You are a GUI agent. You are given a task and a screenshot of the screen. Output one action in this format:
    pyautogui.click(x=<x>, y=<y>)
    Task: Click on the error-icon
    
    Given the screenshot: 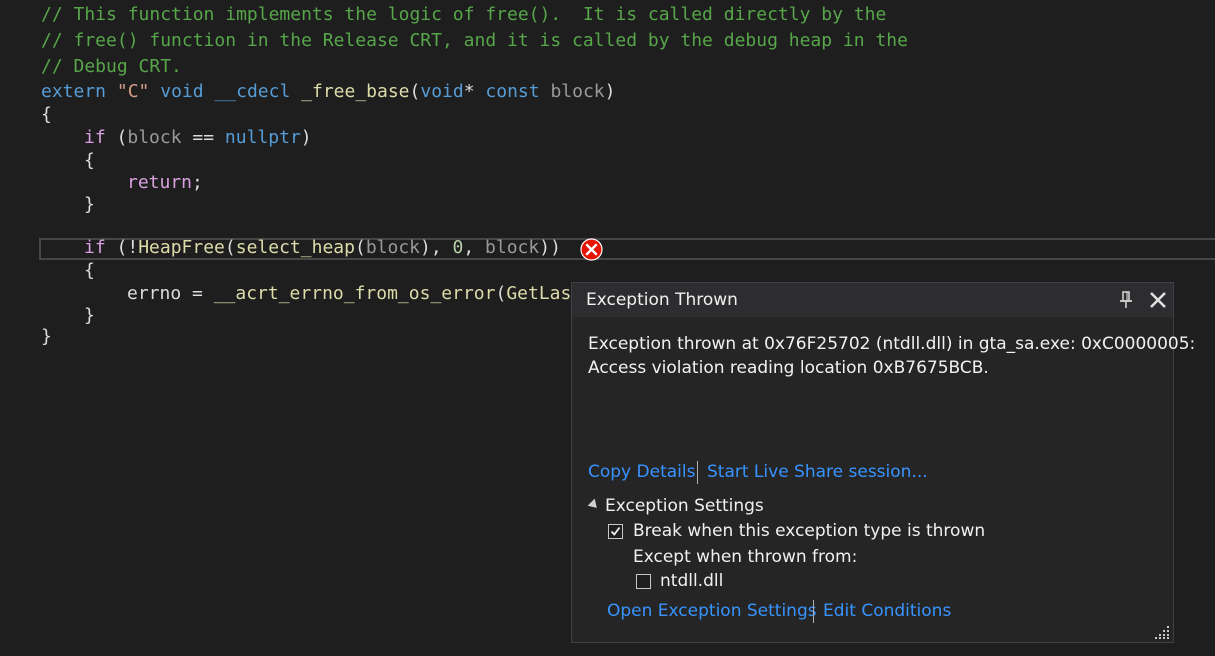 What is the action you would take?
    pyautogui.click(x=591, y=249)
    